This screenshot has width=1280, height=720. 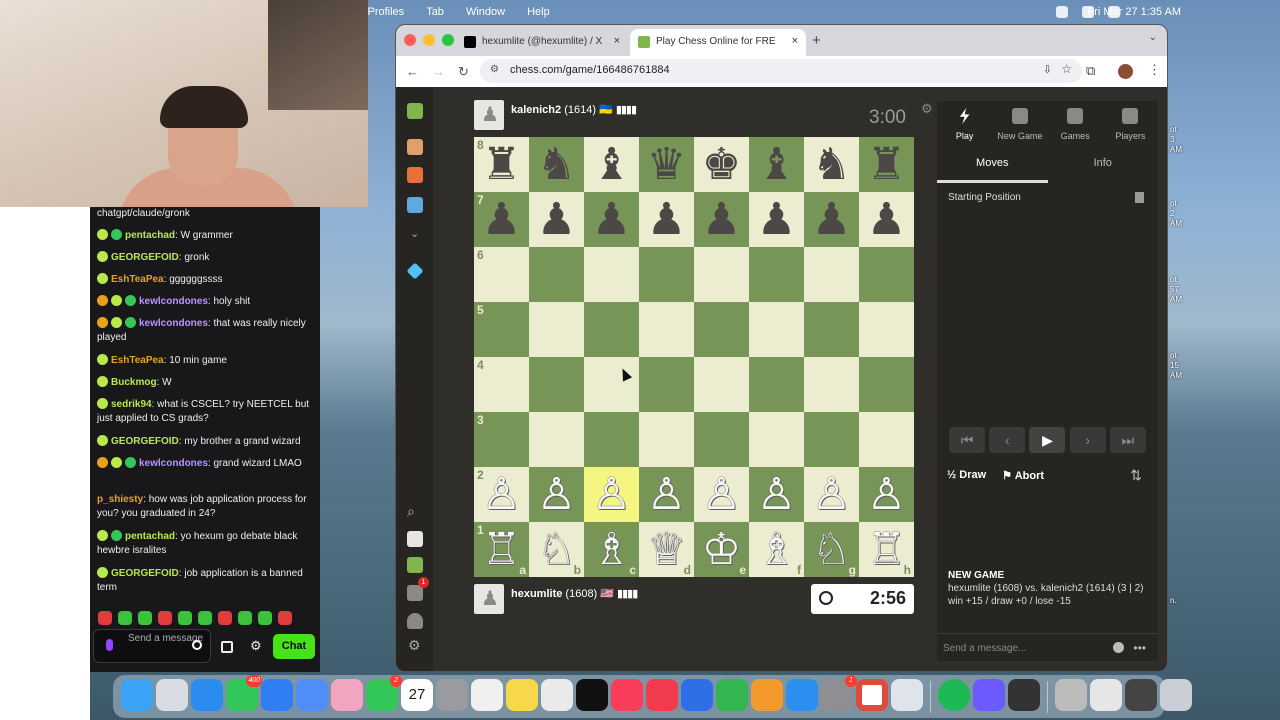 I want to click on square-d8: ♛, so click(x=666, y=164).